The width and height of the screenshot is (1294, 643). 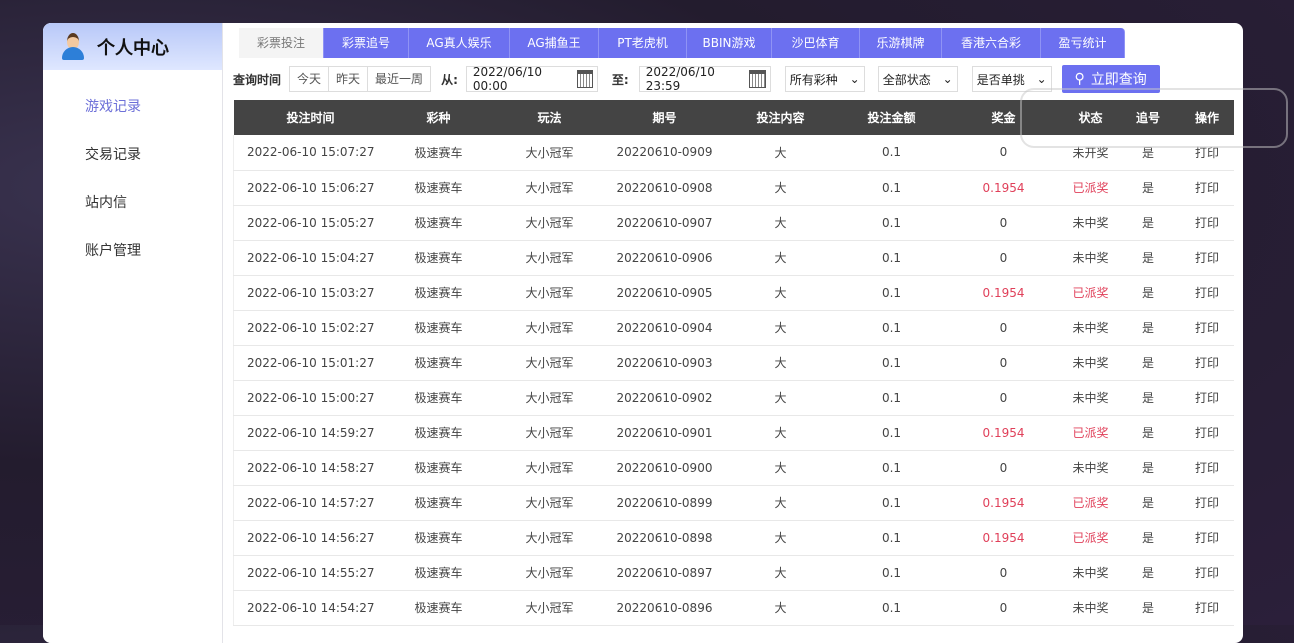 I want to click on sidebar-item-transactions: 交易记录, so click(x=132, y=154).